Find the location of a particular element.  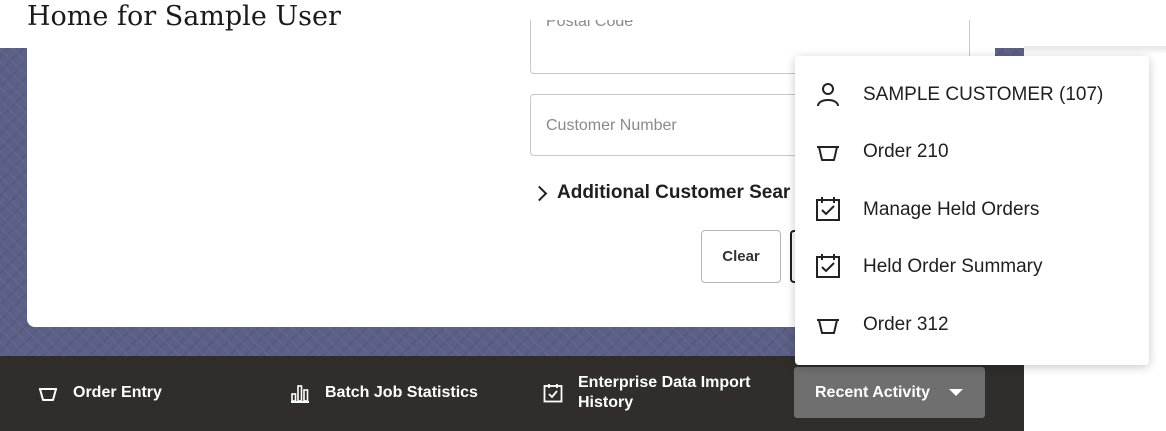

recent-item-label: Order 210 is located at coordinates (906, 151).